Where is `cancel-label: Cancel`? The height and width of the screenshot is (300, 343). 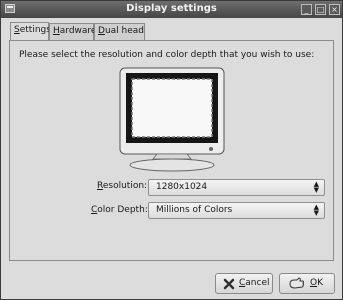
cancel-label: Cancel is located at coordinates (254, 283).